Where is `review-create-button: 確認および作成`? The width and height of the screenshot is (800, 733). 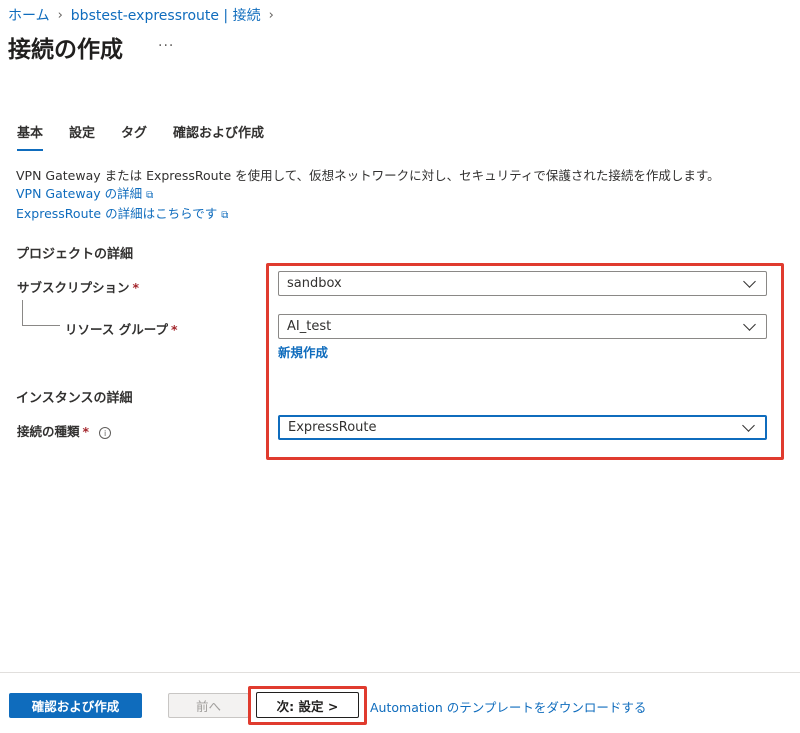
review-create-button: 確認および作成 is located at coordinates (75, 705).